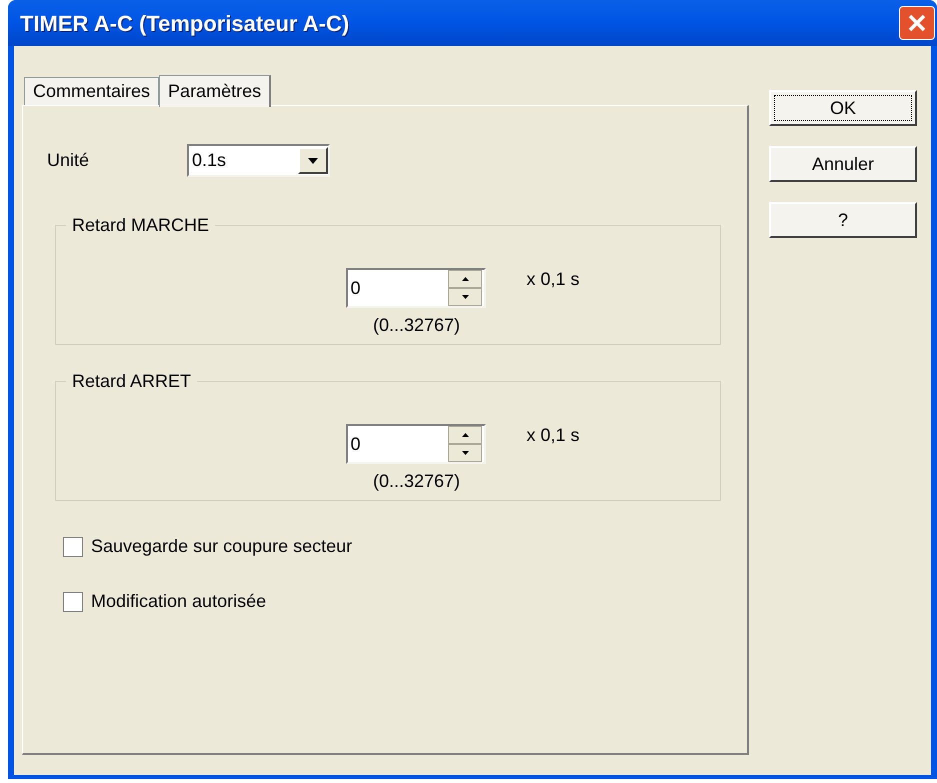 The image size is (937, 783). Describe the element at coordinates (185, 24) in the screenshot. I see `window-title: TIMER A-C (Temporisateur A-C)` at that location.